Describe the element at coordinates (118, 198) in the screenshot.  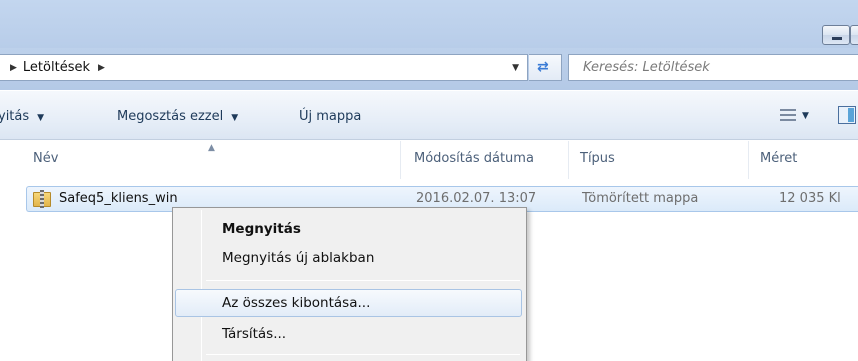
I see `file-name: Safeq5_kliens_win` at that location.